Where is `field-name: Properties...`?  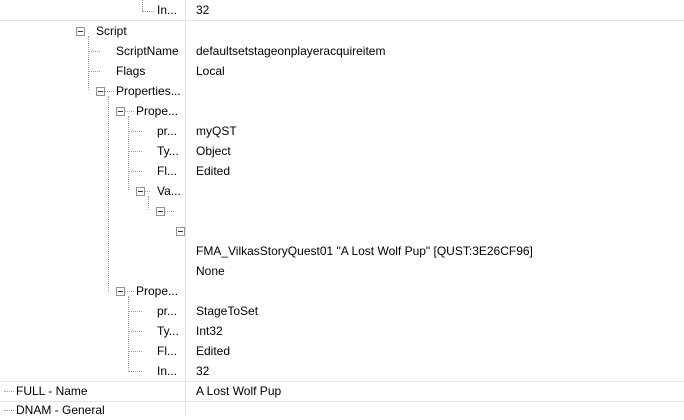 field-name: Properties... is located at coordinates (148, 91).